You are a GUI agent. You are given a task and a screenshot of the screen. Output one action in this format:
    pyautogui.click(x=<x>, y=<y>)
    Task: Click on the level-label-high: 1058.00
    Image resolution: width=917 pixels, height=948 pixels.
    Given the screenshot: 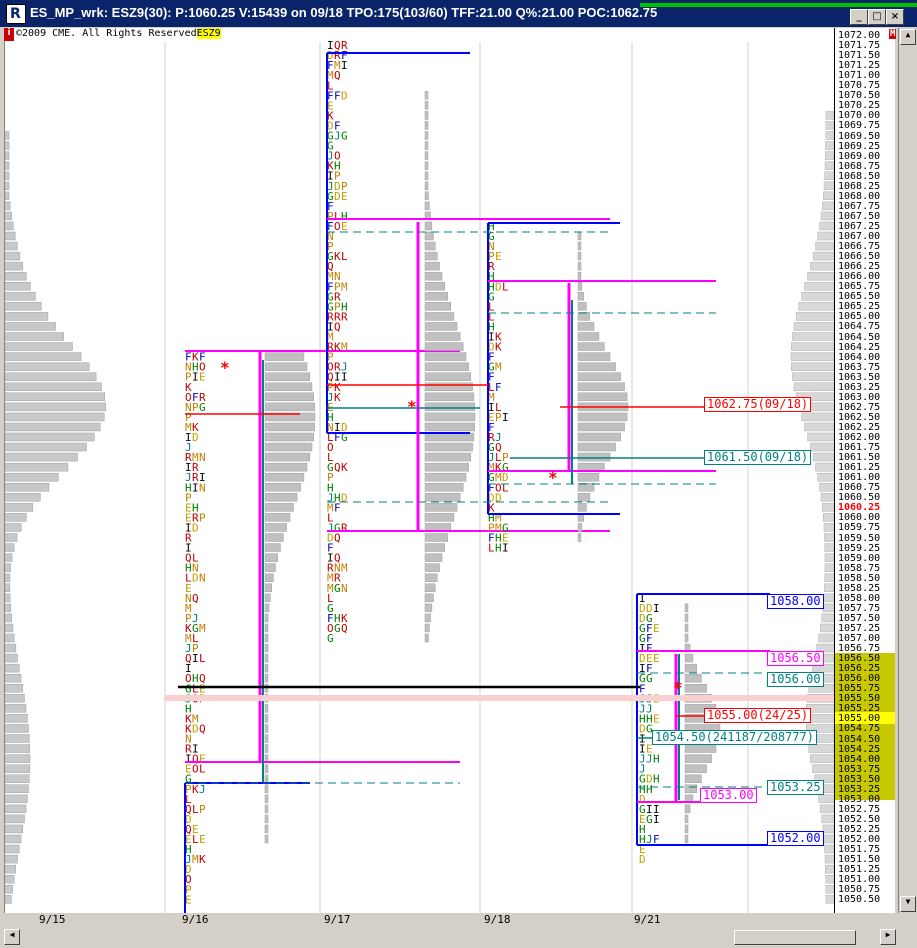 What is the action you would take?
    pyautogui.click(x=795, y=601)
    